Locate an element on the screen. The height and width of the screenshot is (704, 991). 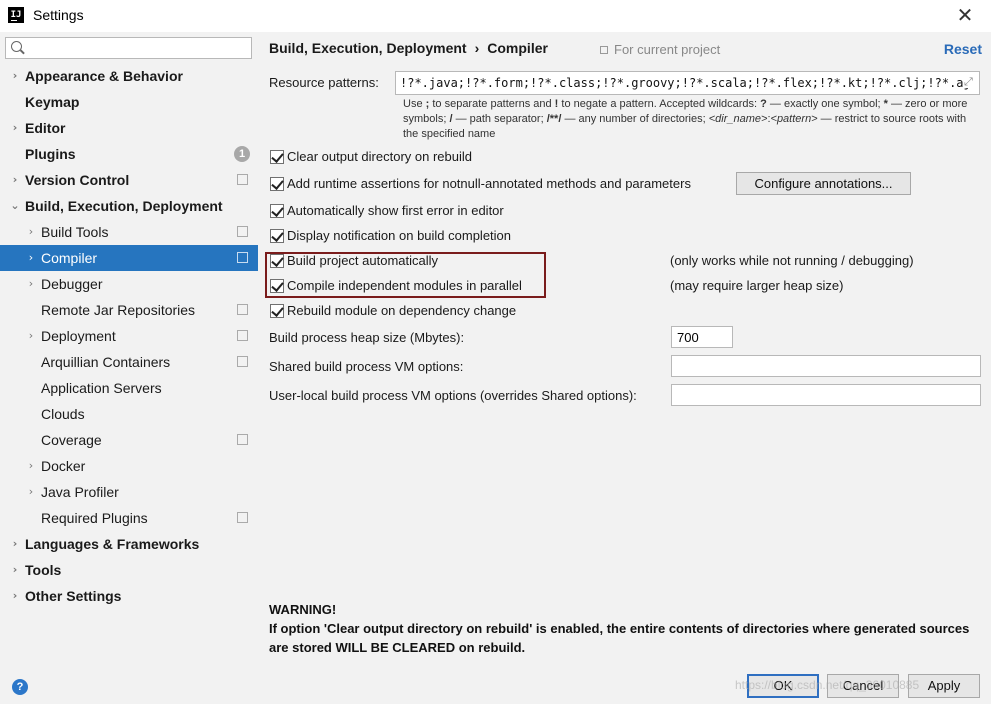
tree-item-other-settings: › Other Settings is located at coordinates (129, 596).